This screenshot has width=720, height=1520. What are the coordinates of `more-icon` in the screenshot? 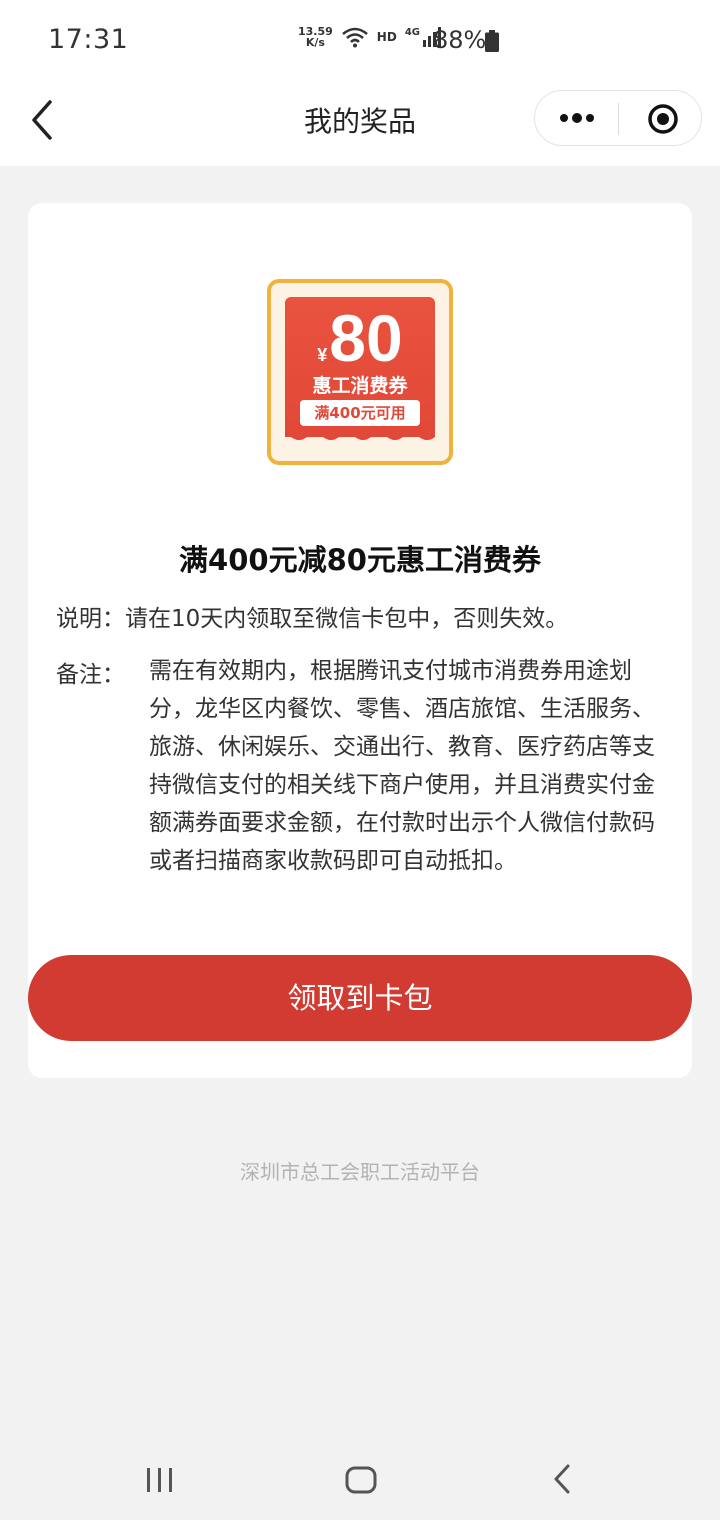 It's located at (577, 118).